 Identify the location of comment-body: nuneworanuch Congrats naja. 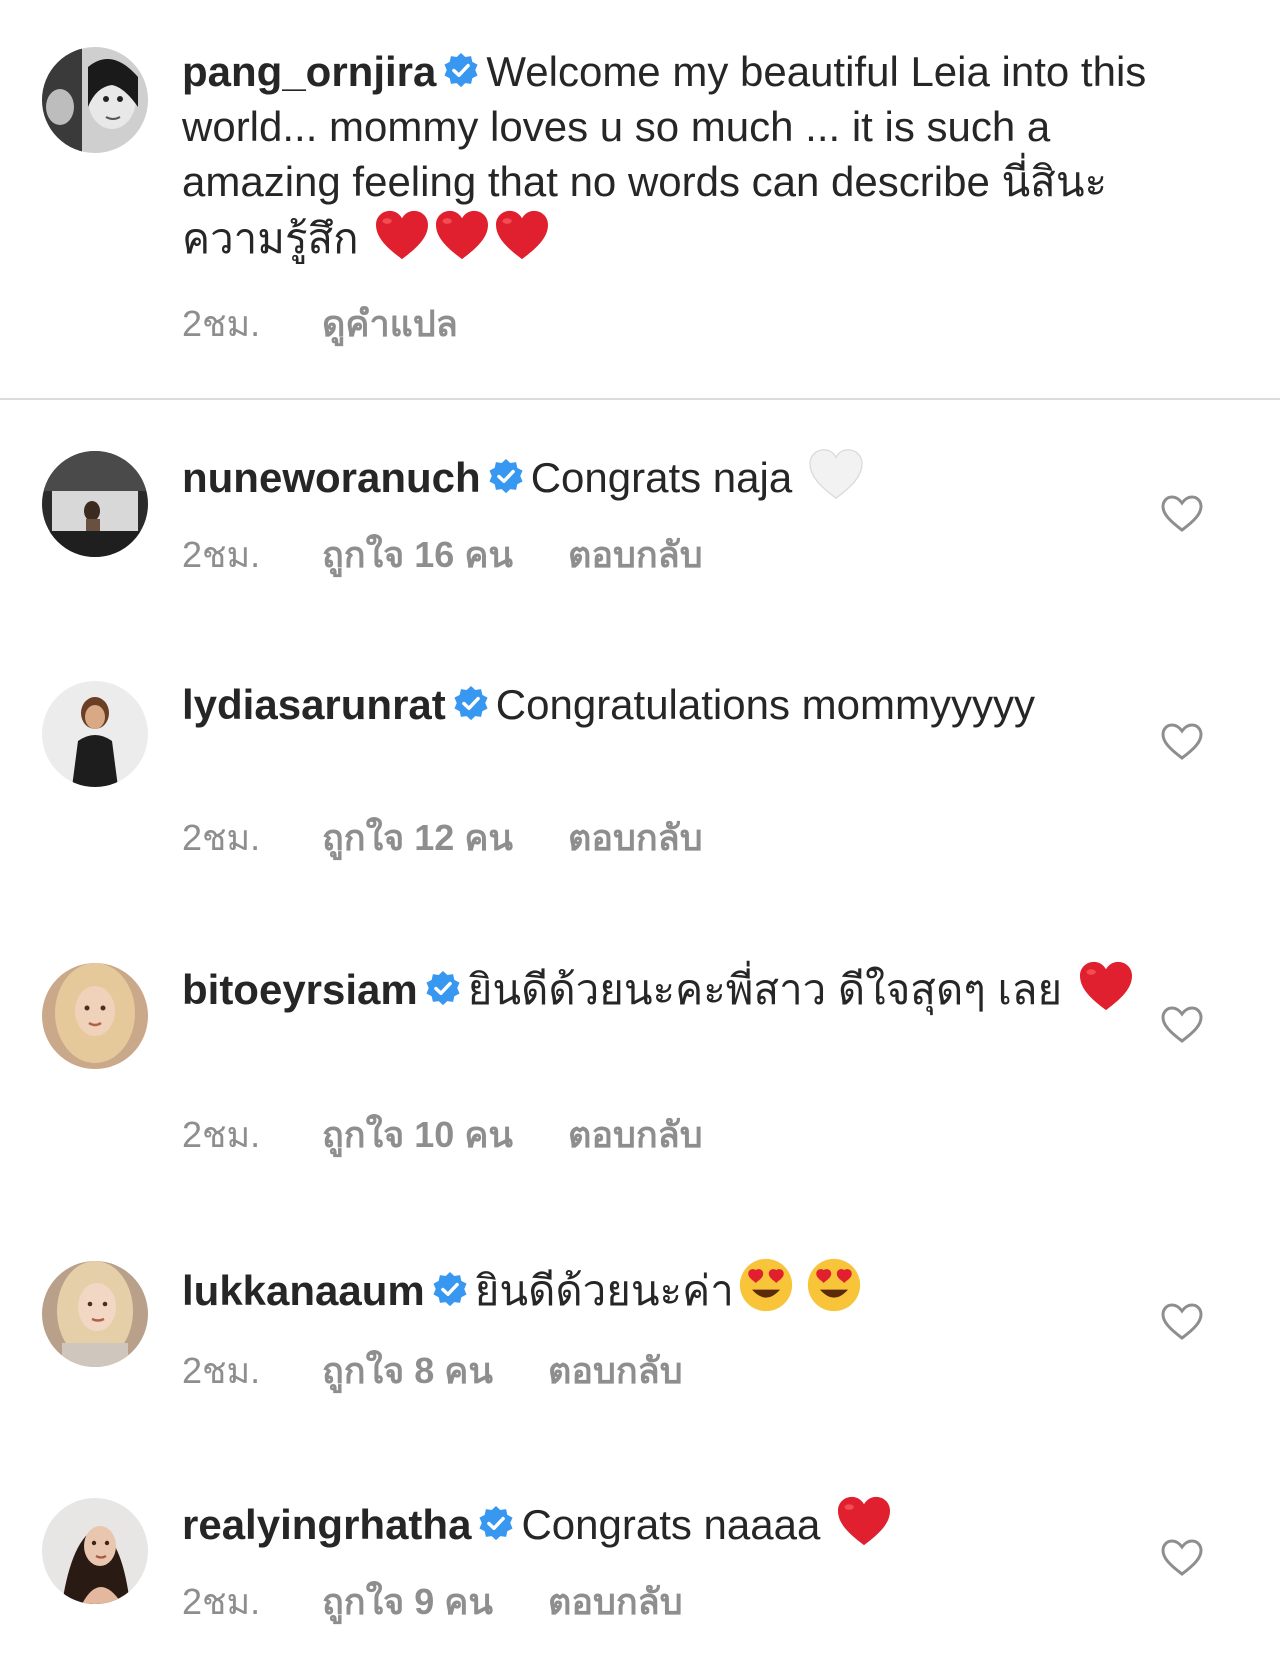
(682, 476).